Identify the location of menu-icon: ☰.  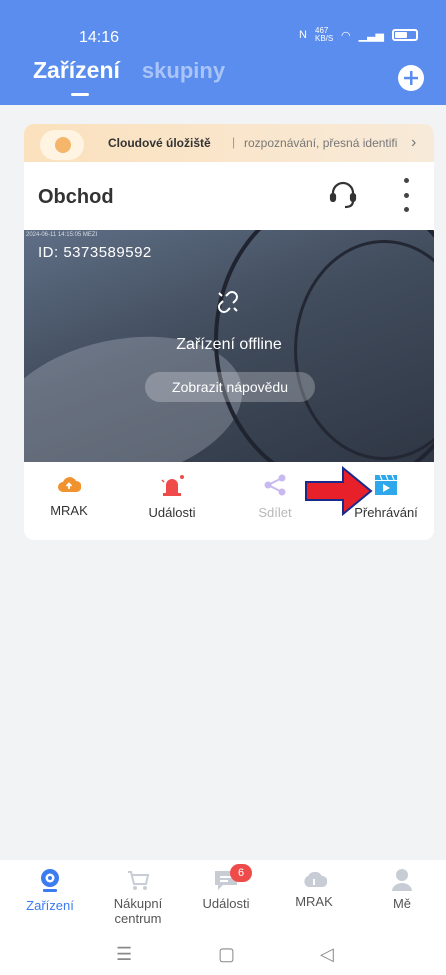
(124, 954).